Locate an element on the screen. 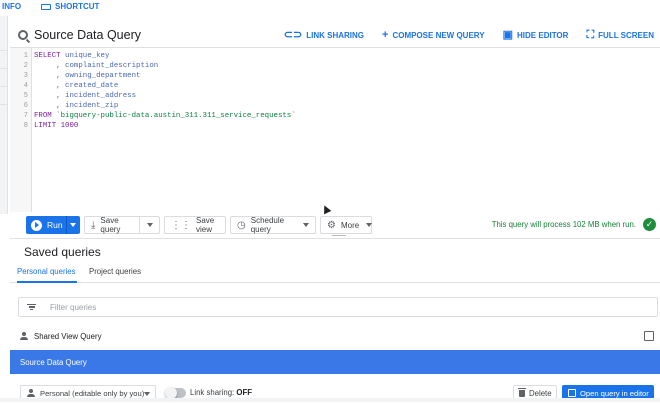 The width and height of the screenshot is (660, 403). play-icon is located at coordinates (36, 225).